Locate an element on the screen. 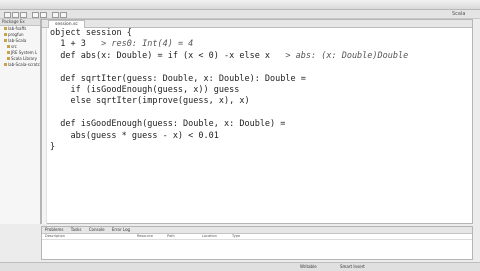  package-explorer-header: Package Ex is located at coordinates (20, 22).